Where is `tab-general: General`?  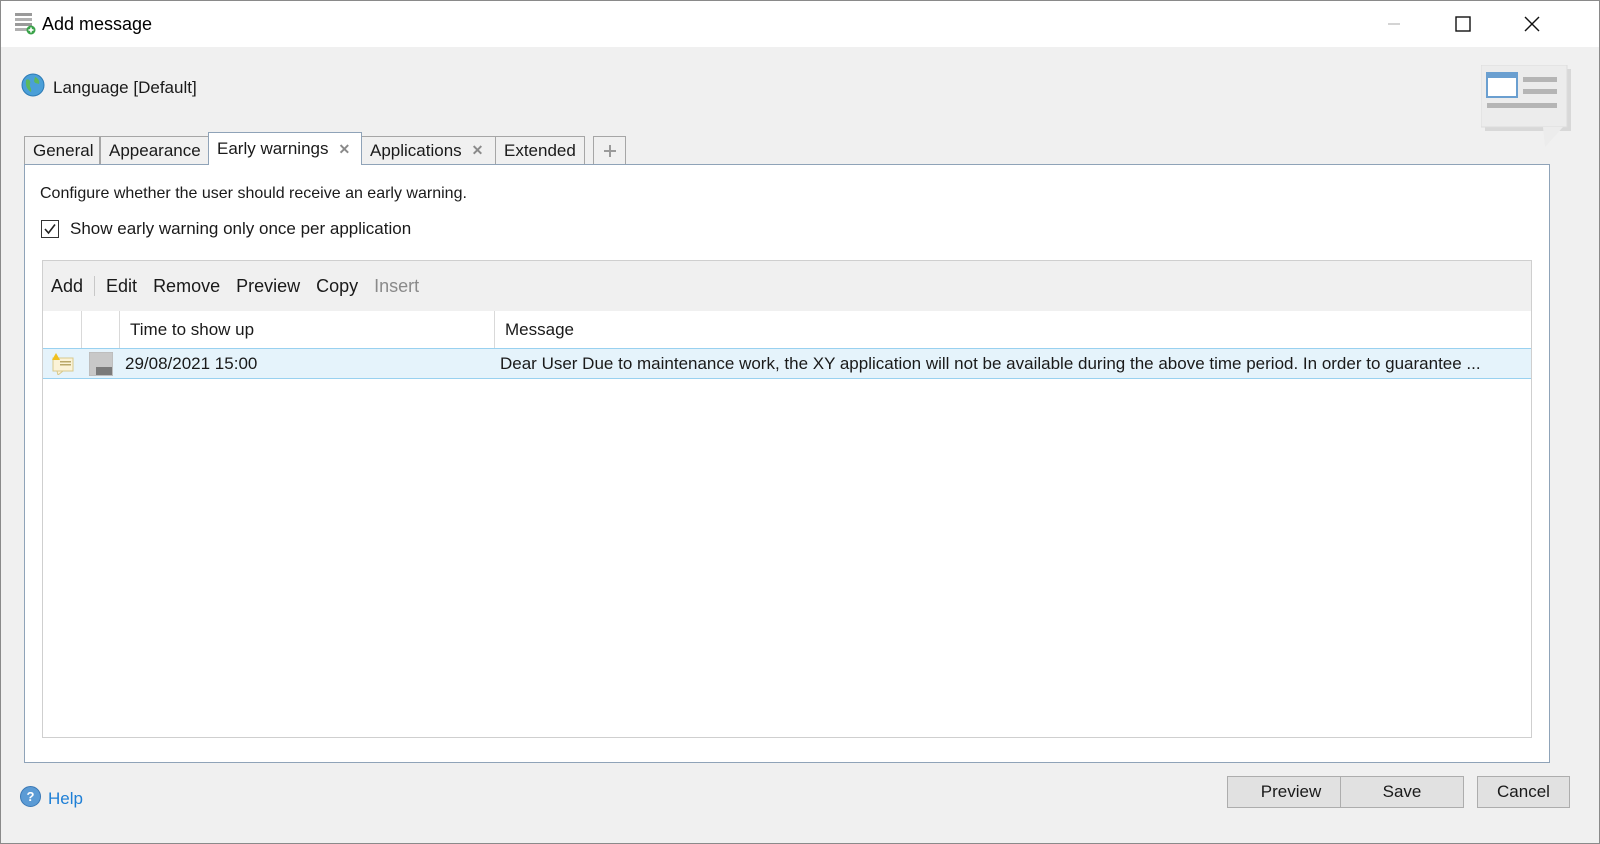 tab-general: General is located at coordinates (62, 150).